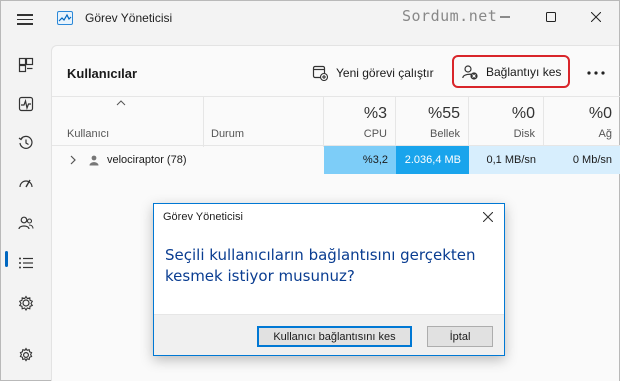 The width and height of the screenshot is (620, 381). What do you see at coordinates (264, 122) in the screenshot?
I see `column-header-status: Durum` at bounding box center [264, 122].